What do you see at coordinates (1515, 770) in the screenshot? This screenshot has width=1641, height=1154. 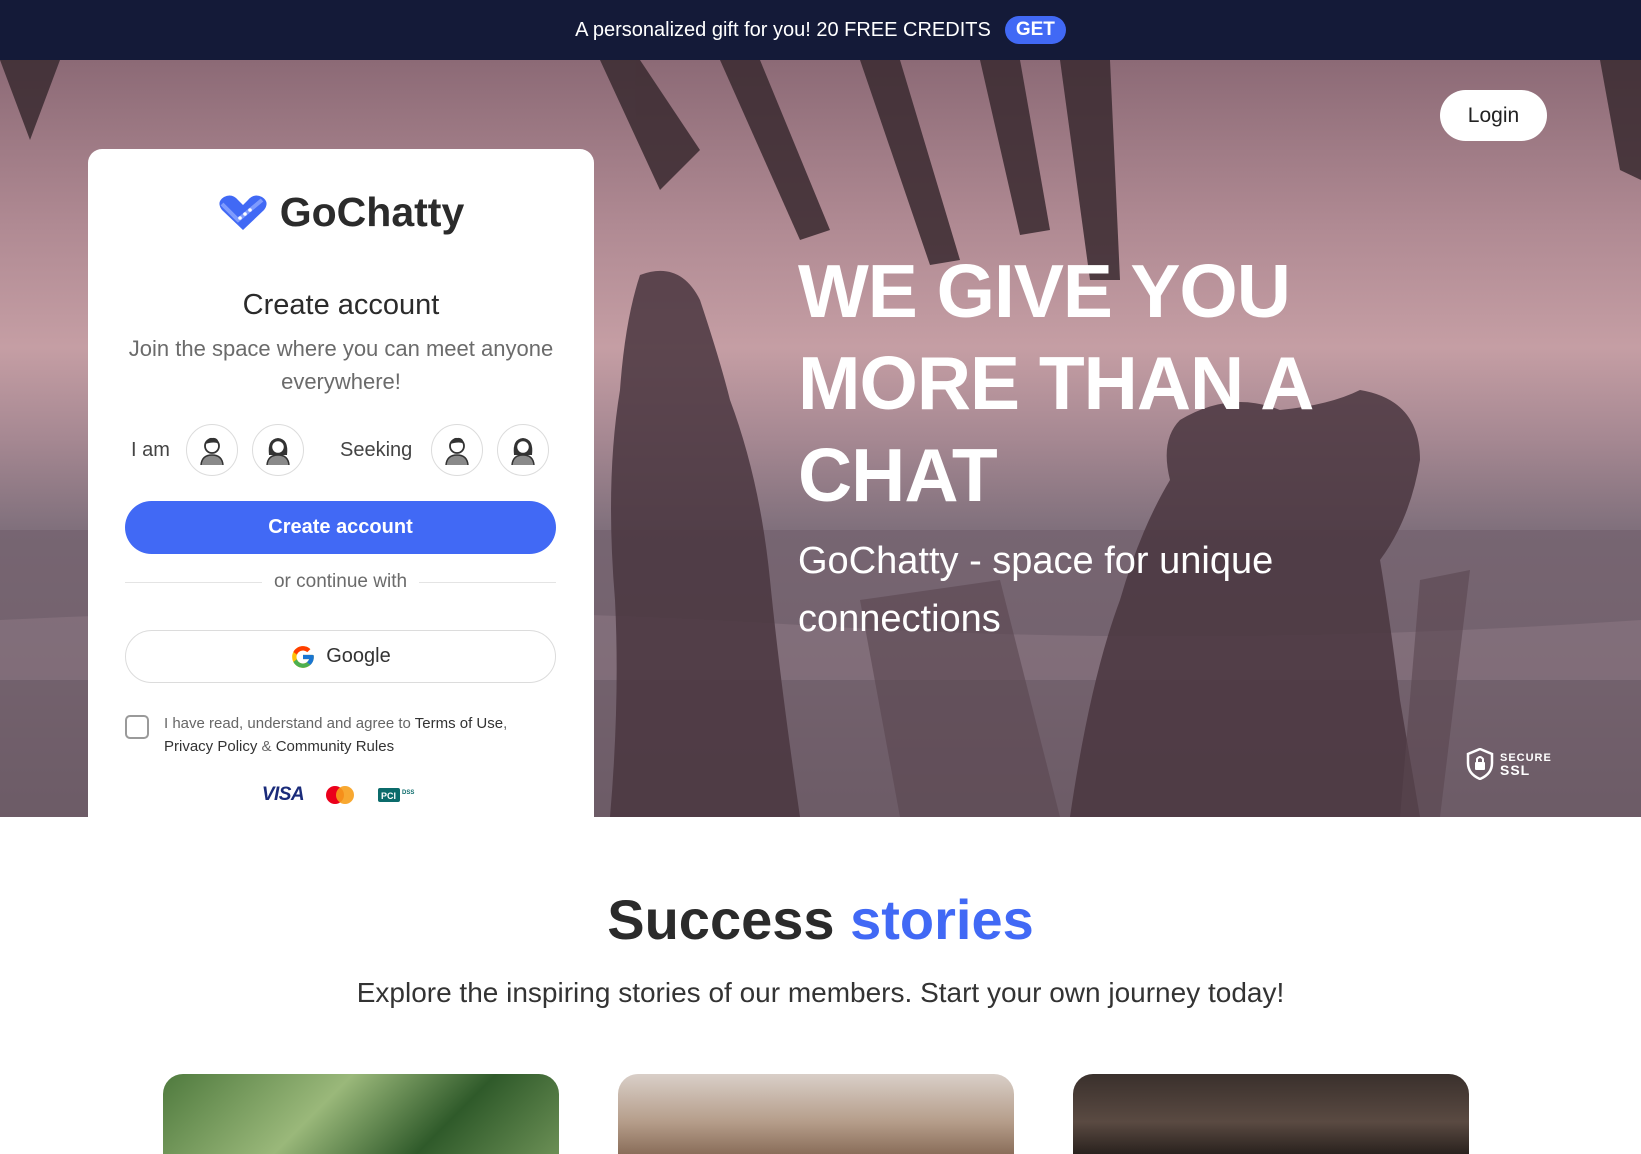 I see `ssl-label-bottom: SSL` at bounding box center [1515, 770].